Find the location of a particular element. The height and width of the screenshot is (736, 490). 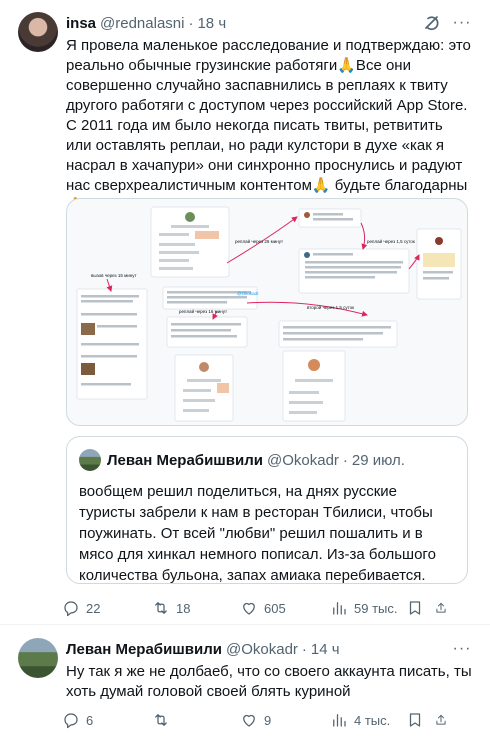

author-name: Леван Мерабишвили is located at coordinates (144, 649).